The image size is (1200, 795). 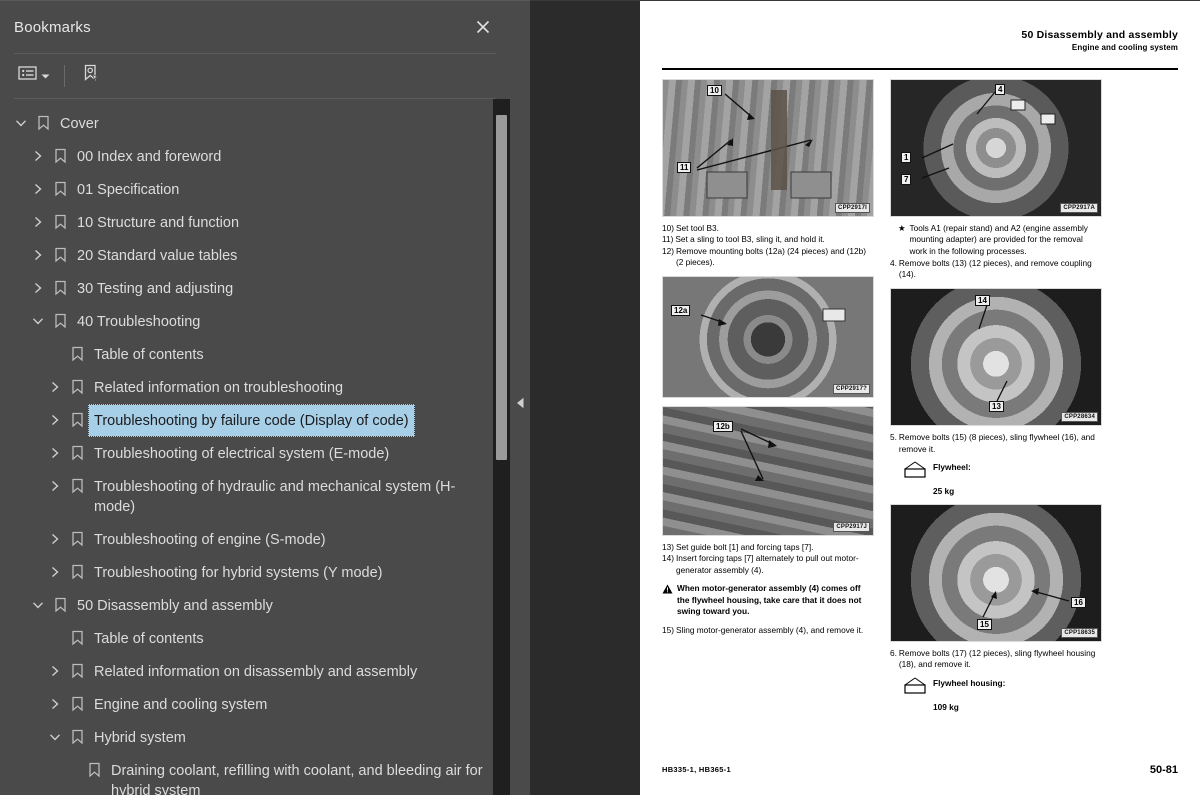 I want to click on bookmark-item: Related information on troubleshooting, so click(x=255, y=387).